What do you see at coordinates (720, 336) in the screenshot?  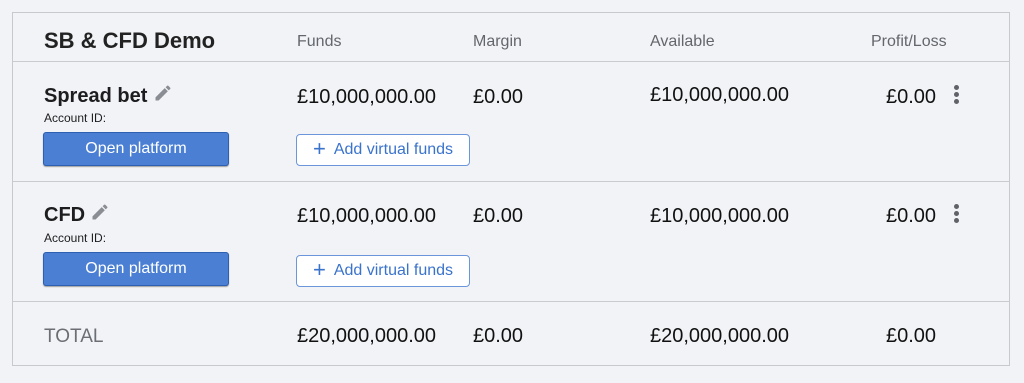 I see `total-available-value: £20,000,000.00` at bounding box center [720, 336].